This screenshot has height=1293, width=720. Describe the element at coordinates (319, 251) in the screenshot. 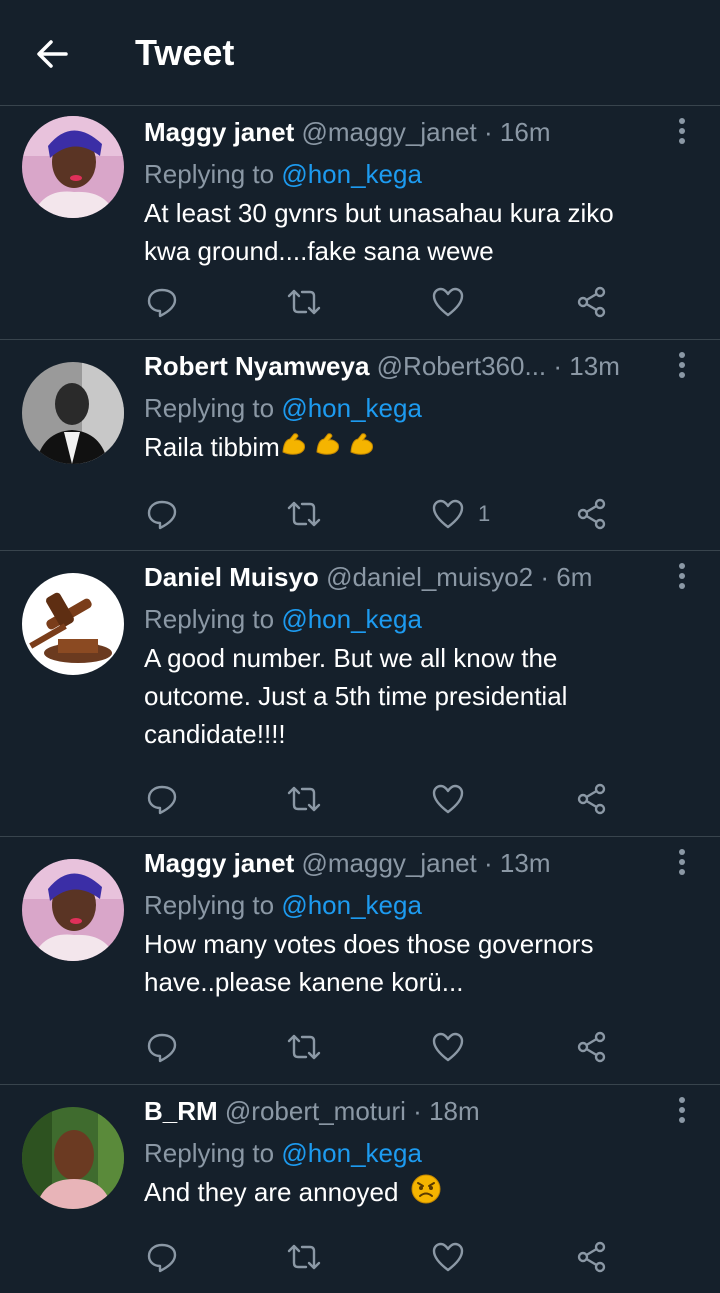

I see `tweet-text-line: kwa ground....fake sana wewe` at that location.